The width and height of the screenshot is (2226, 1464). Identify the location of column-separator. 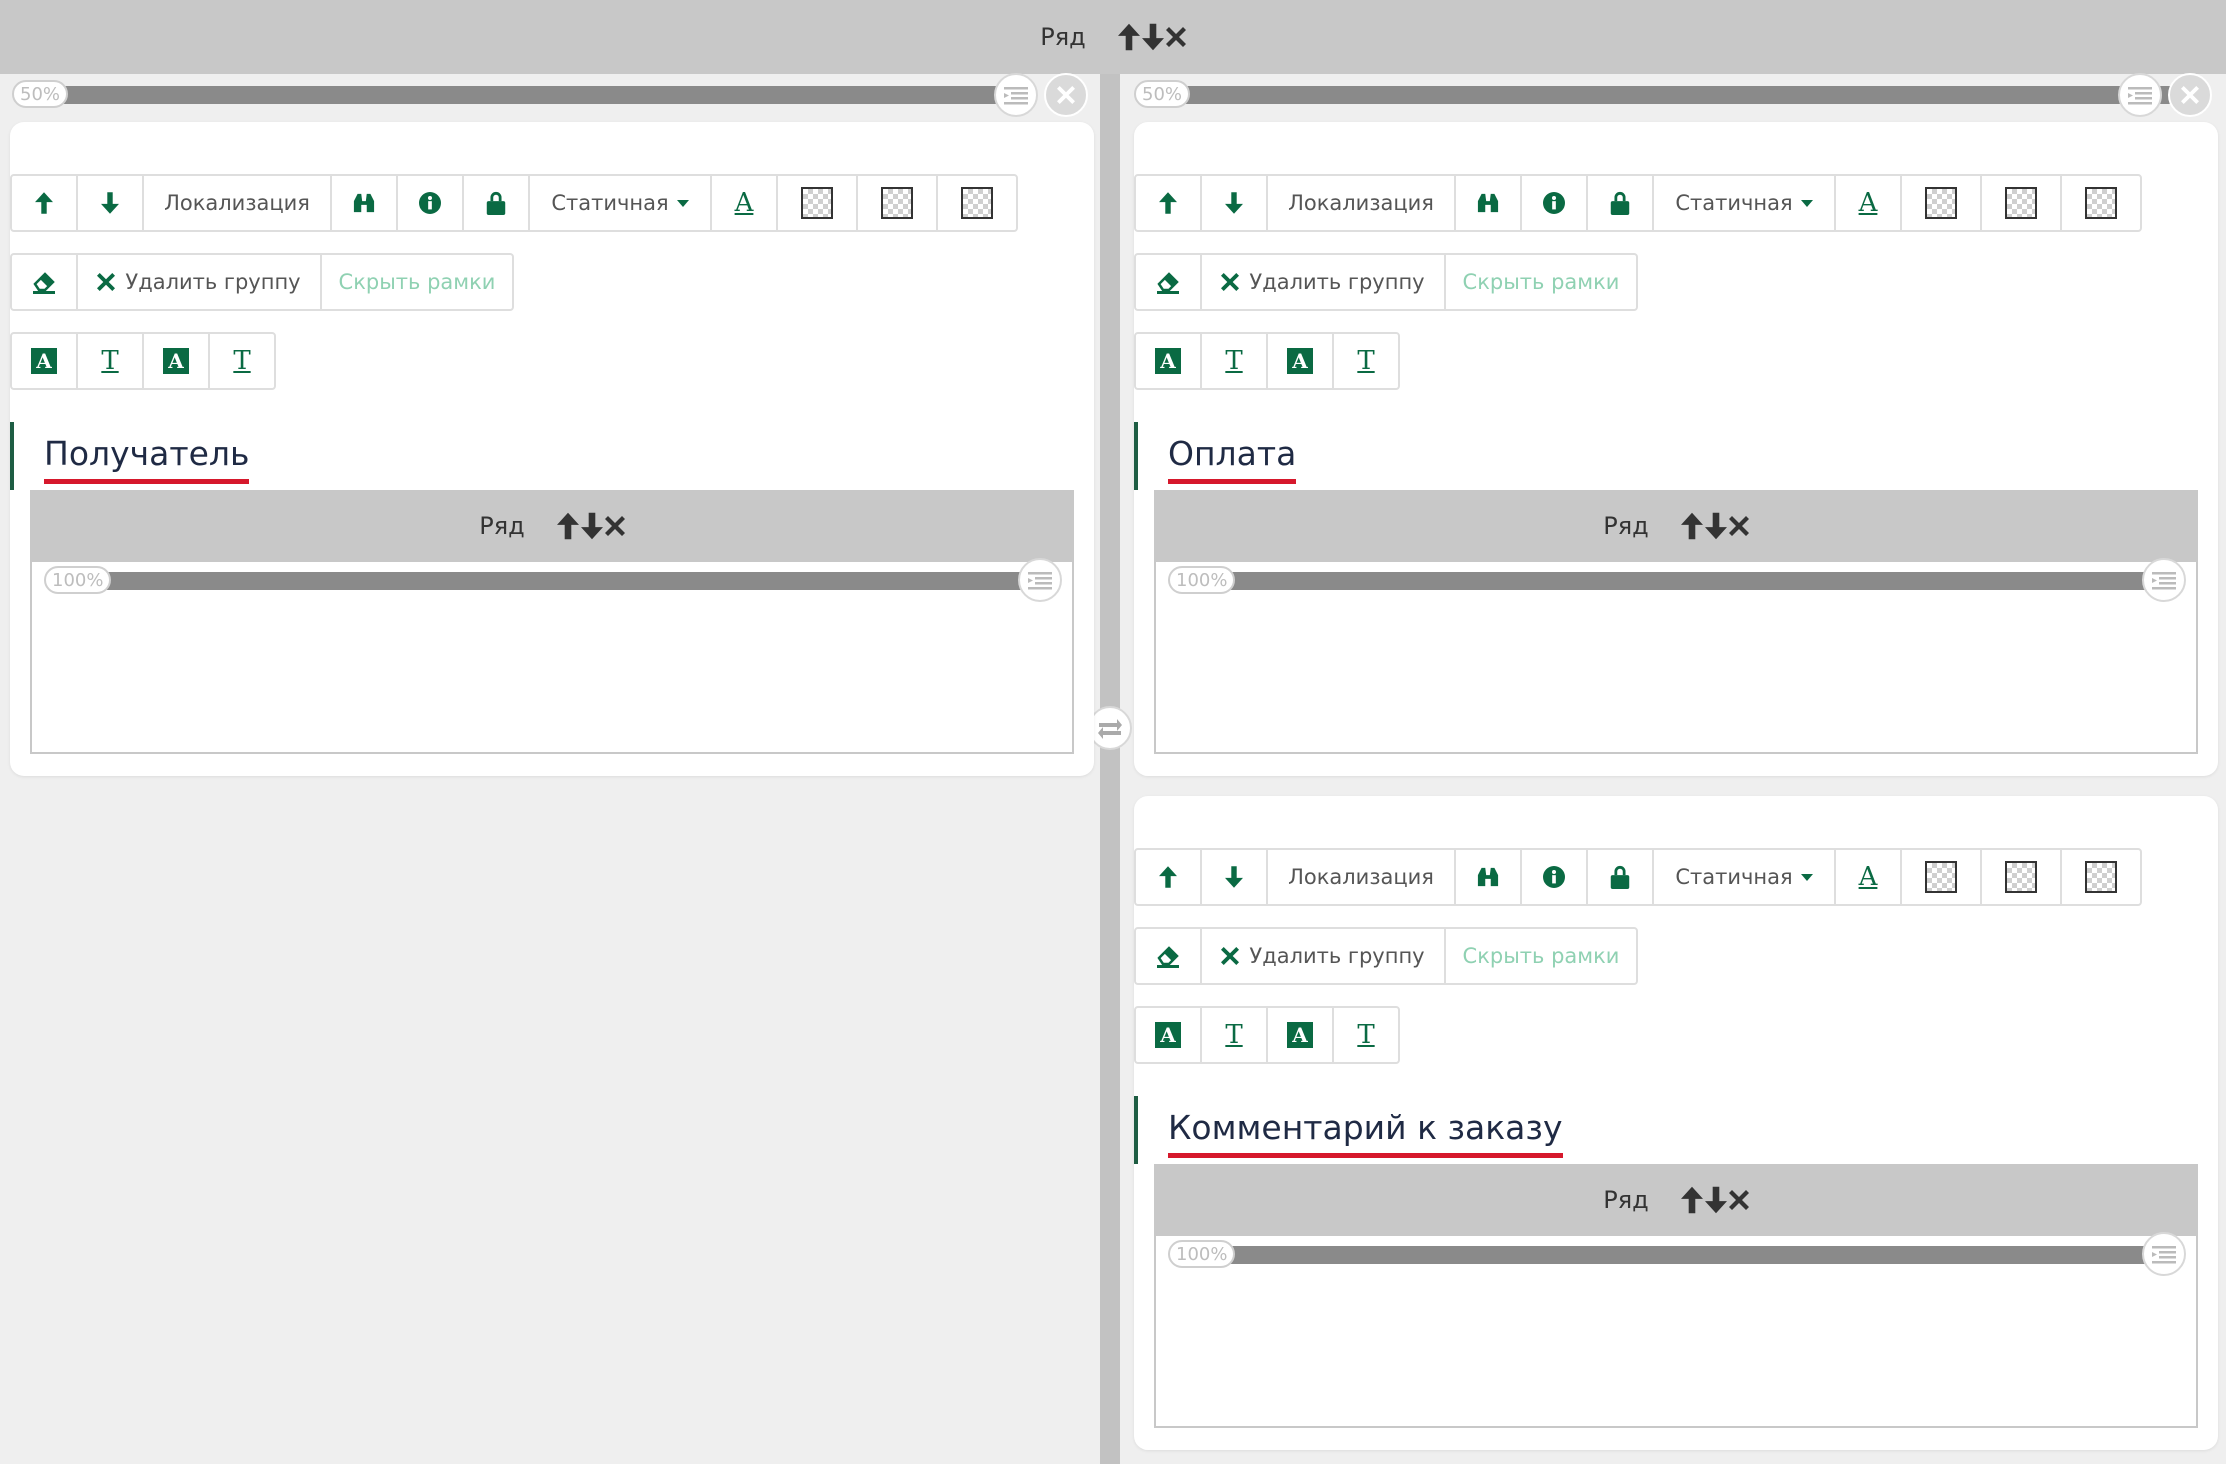
(1110, 769).